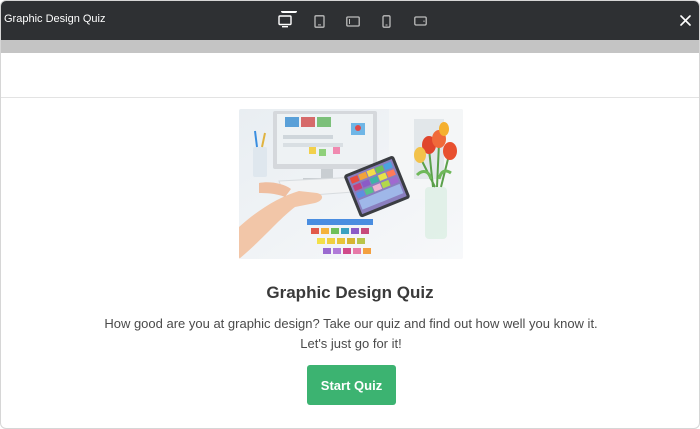 The height and width of the screenshot is (429, 700). I want to click on hero-illustration, so click(351, 184).